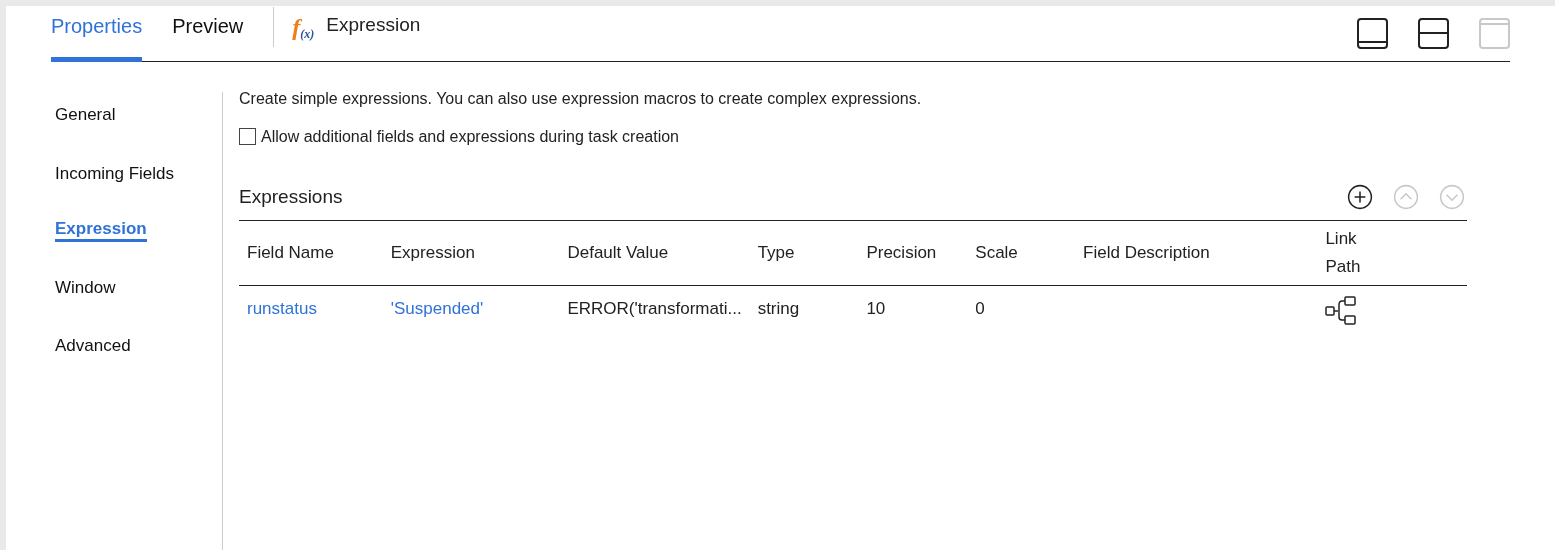  I want to click on link-path-icon, so click(1341, 310).